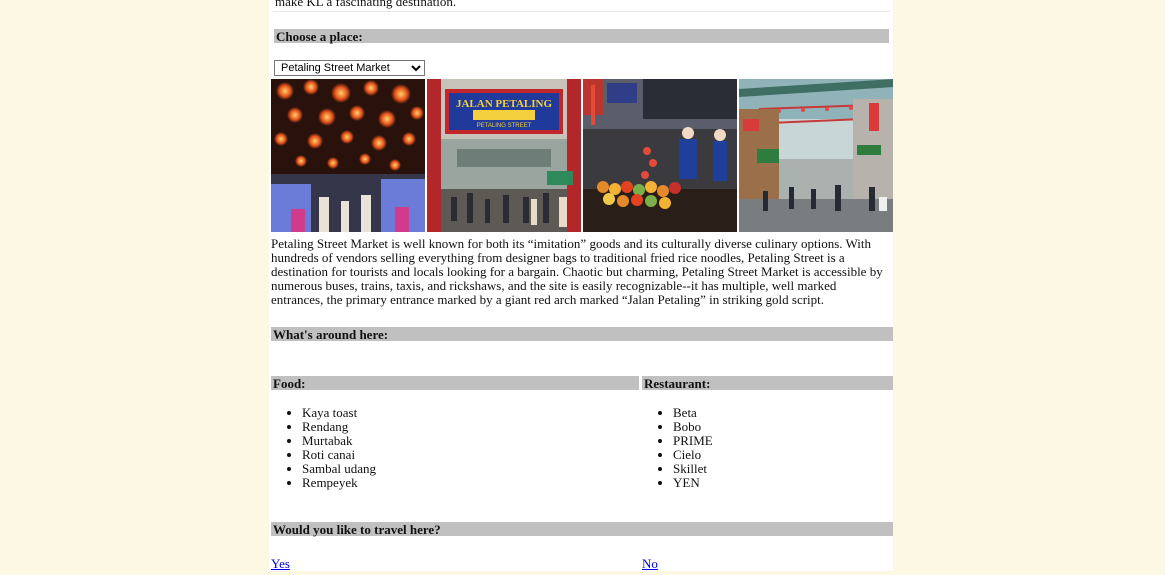  Describe the element at coordinates (504, 104) in the screenshot. I see `arch-sign-text: JALAN PETALING` at that location.